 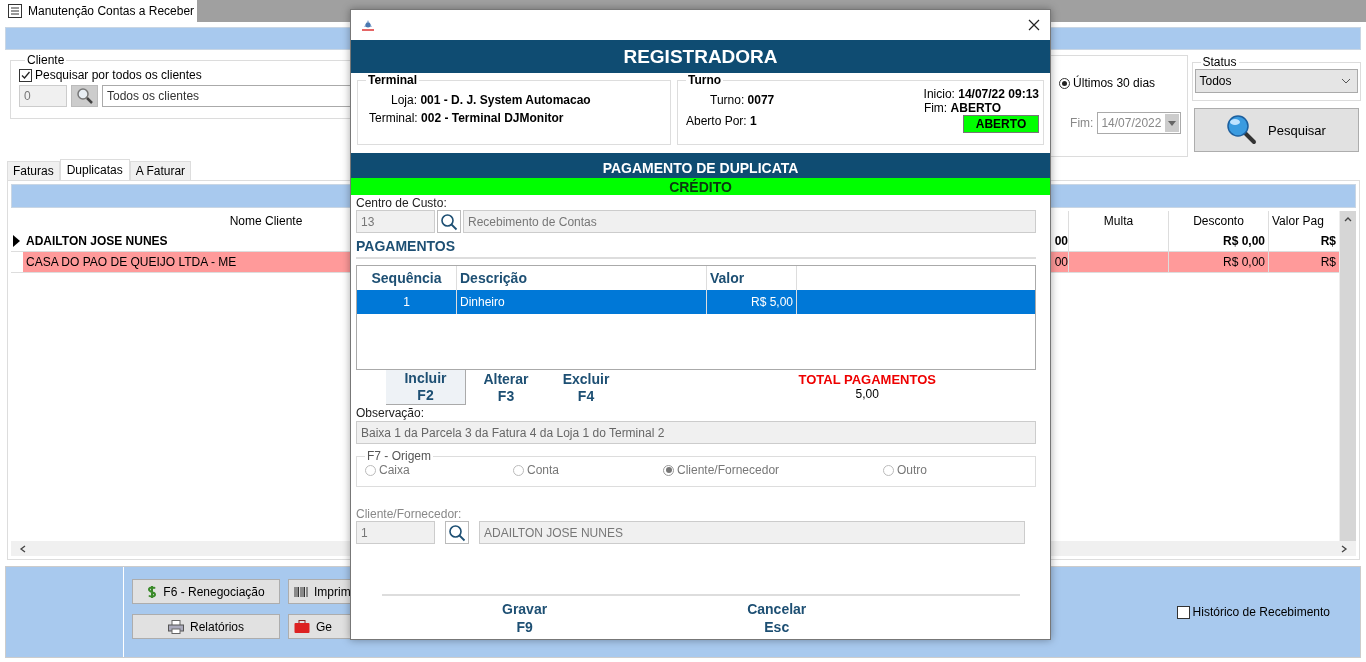 What do you see at coordinates (752, 302) in the screenshot?
I see `table-cell: R$ 5,00` at bounding box center [752, 302].